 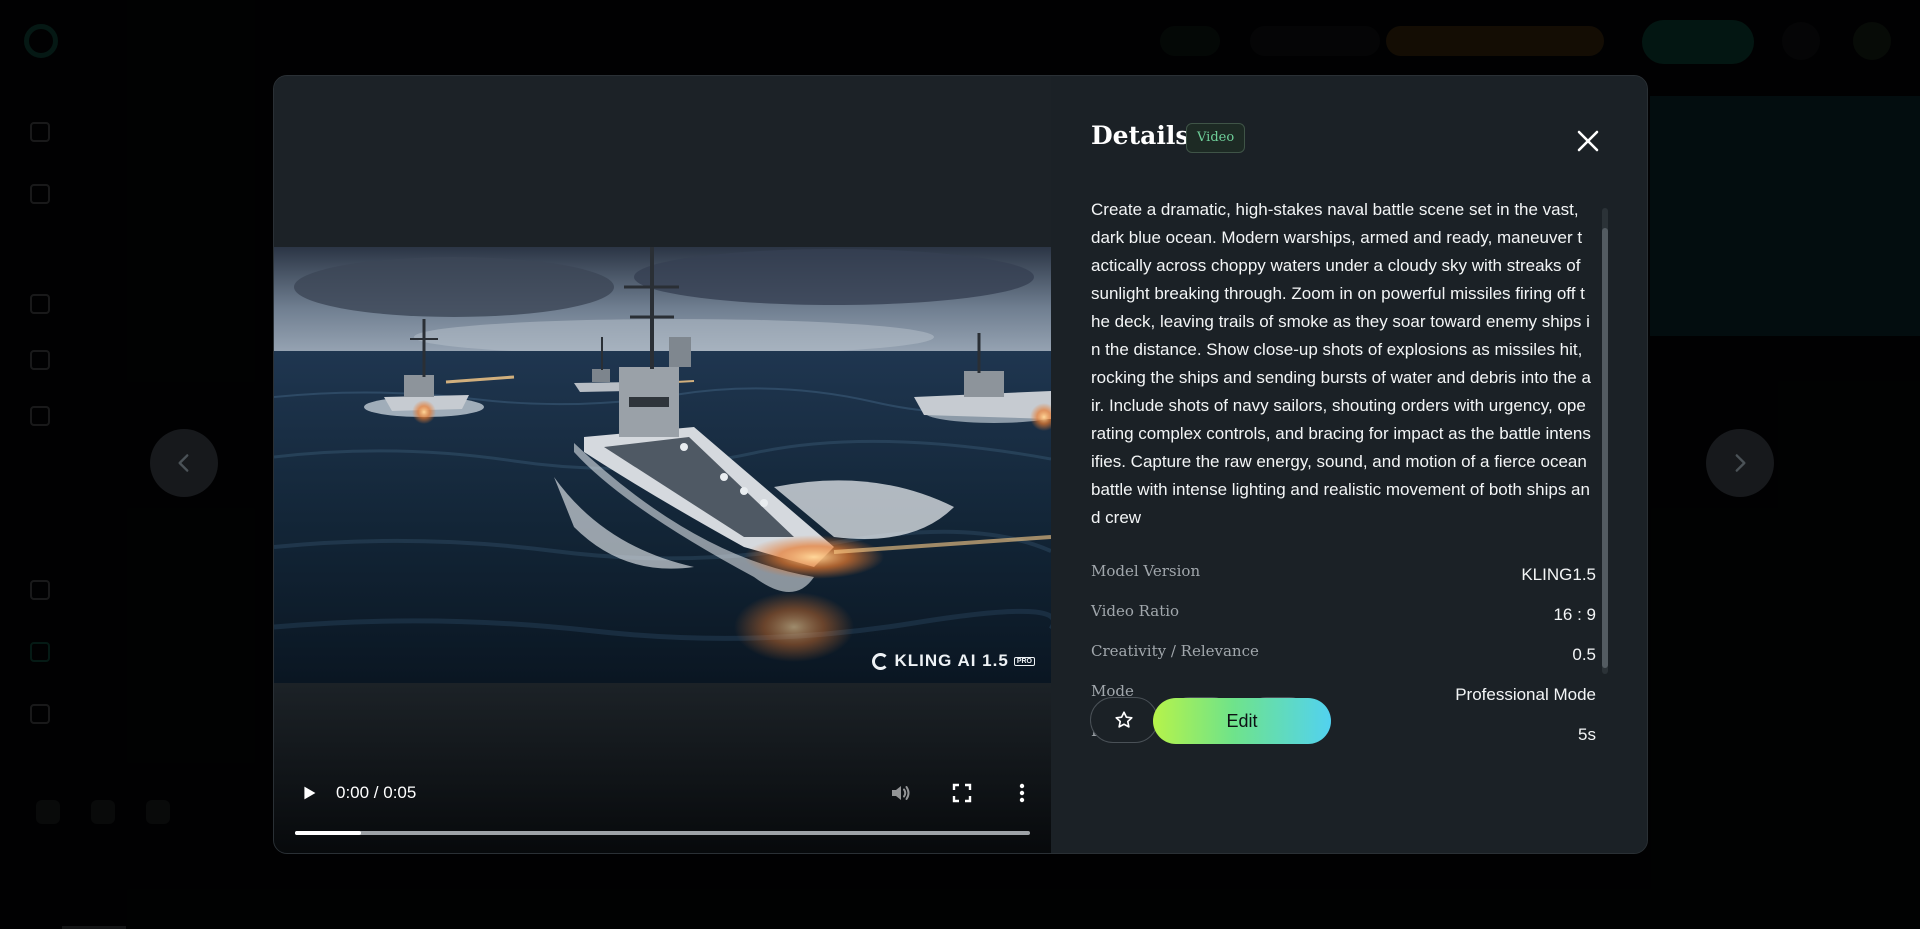 What do you see at coordinates (1175, 651) in the screenshot?
I see `meta-key: Creativity / Relevance` at bounding box center [1175, 651].